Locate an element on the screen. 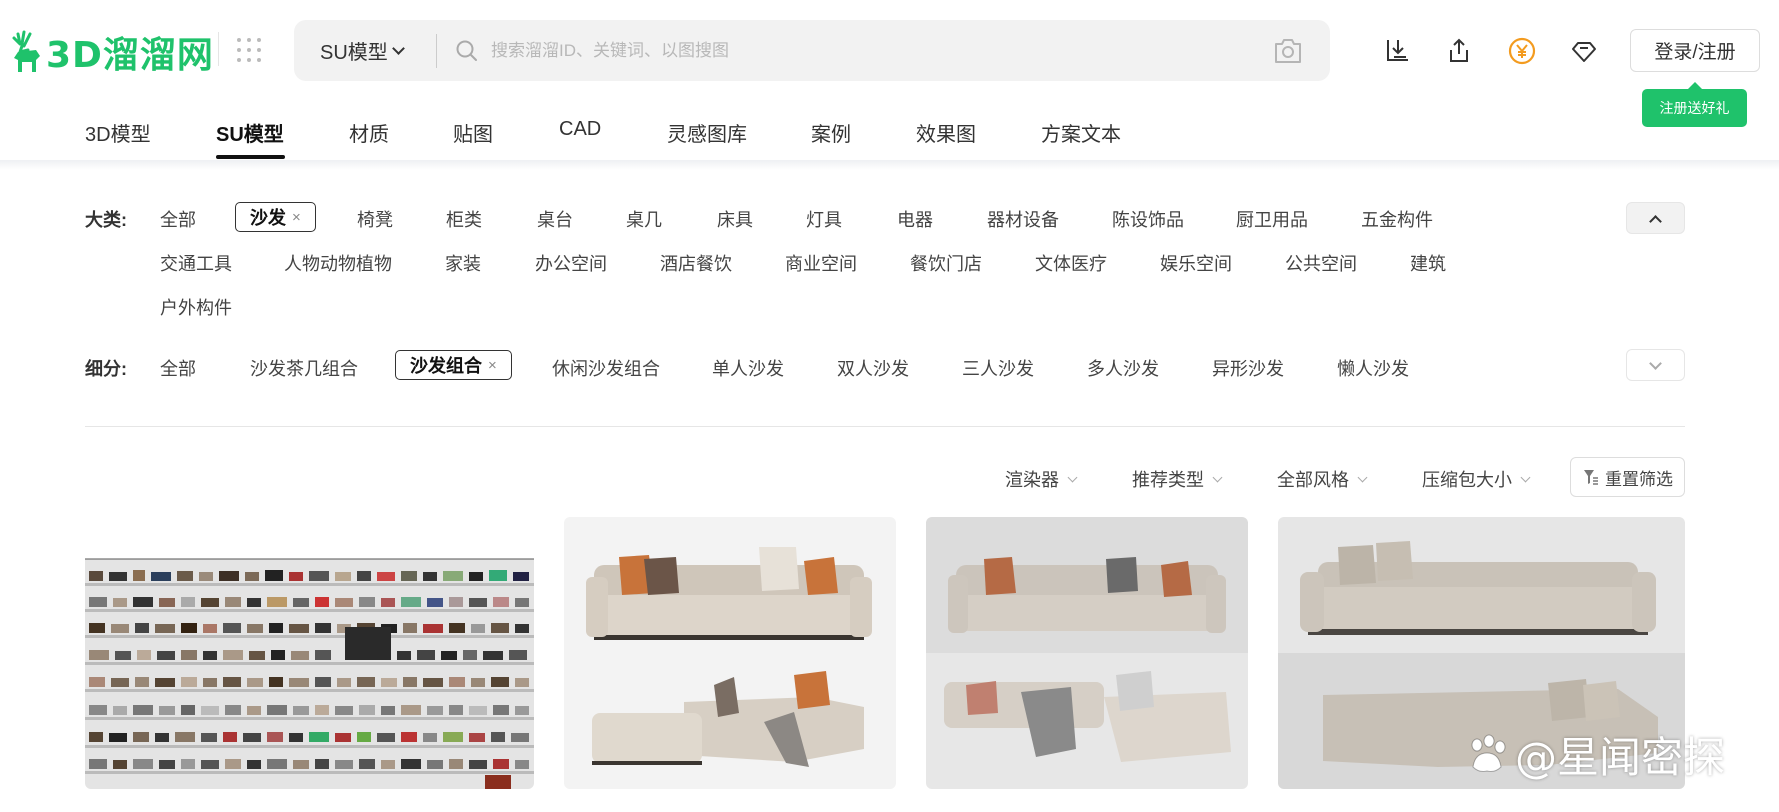 The image size is (1779, 812). style-label: 全部风格 is located at coordinates (1313, 480).